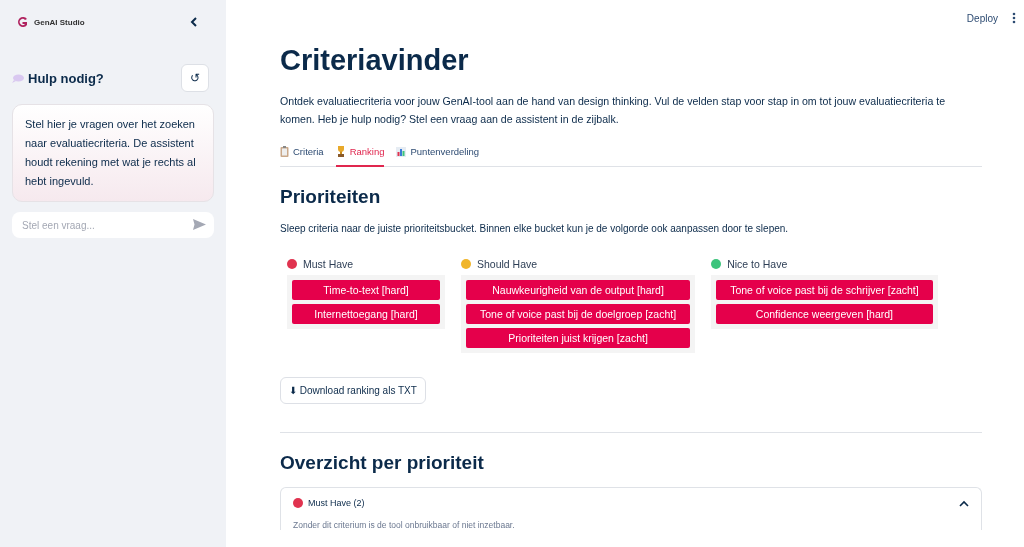 The height and width of the screenshot is (547, 1024). I want to click on help-title: Hulp nodig?, so click(66, 78).